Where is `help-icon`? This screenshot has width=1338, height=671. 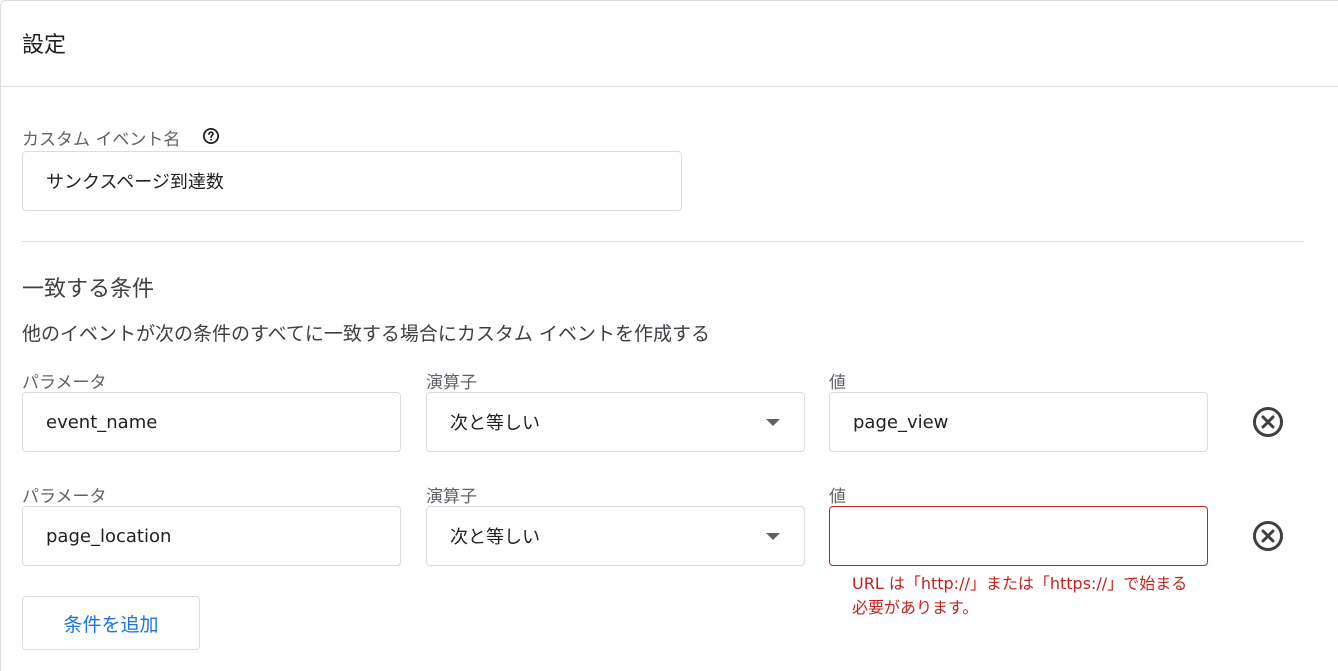
help-icon is located at coordinates (211, 136).